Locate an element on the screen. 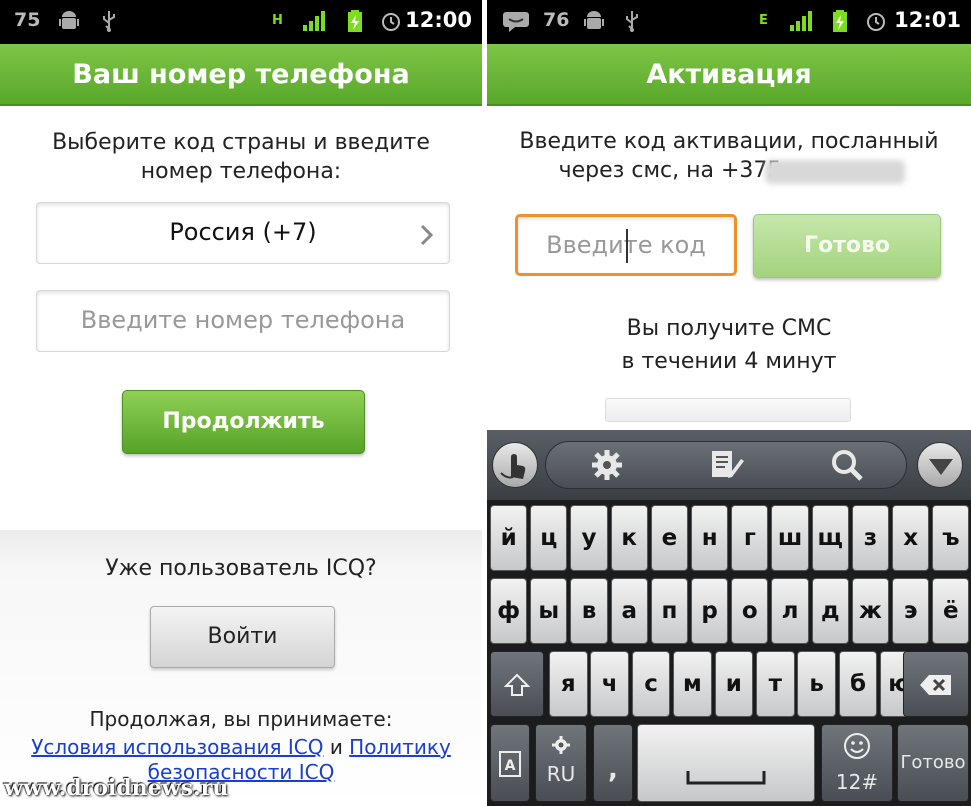 This screenshot has width=971, height=806. key-а: а is located at coordinates (629, 611).